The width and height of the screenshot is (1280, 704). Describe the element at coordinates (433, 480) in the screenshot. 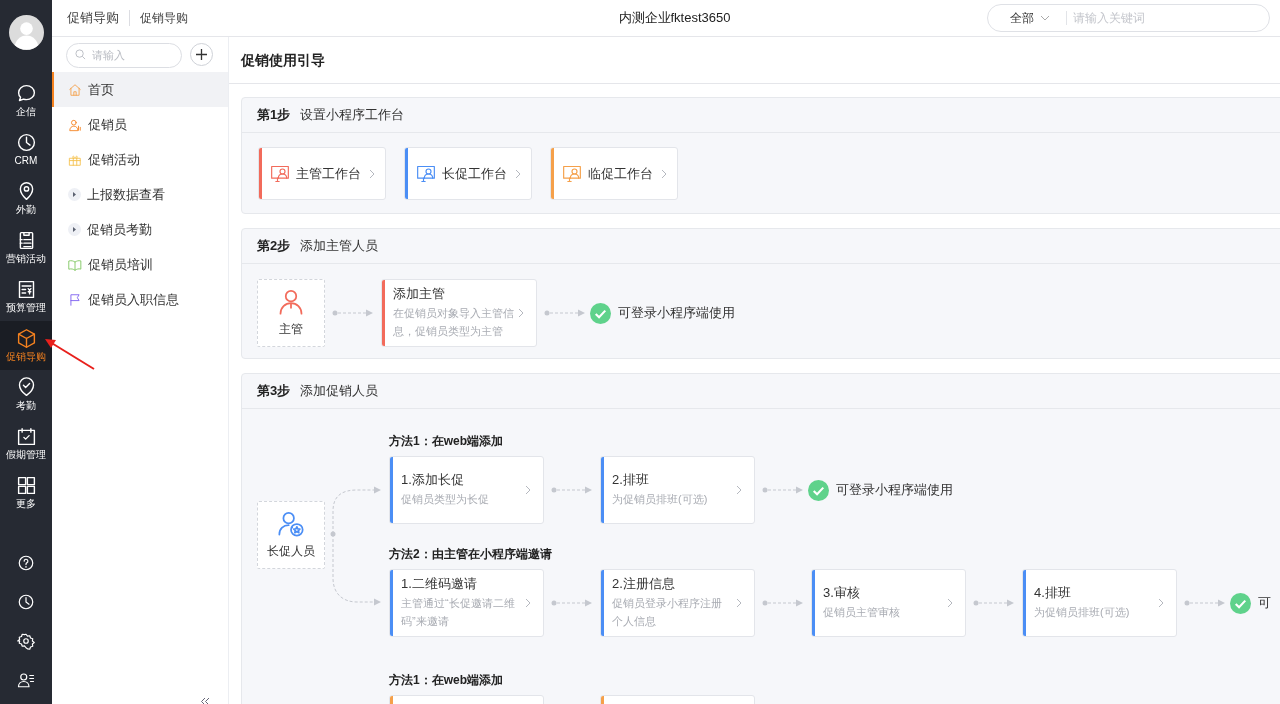

I see `step-card-title: 1.添加长促` at that location.